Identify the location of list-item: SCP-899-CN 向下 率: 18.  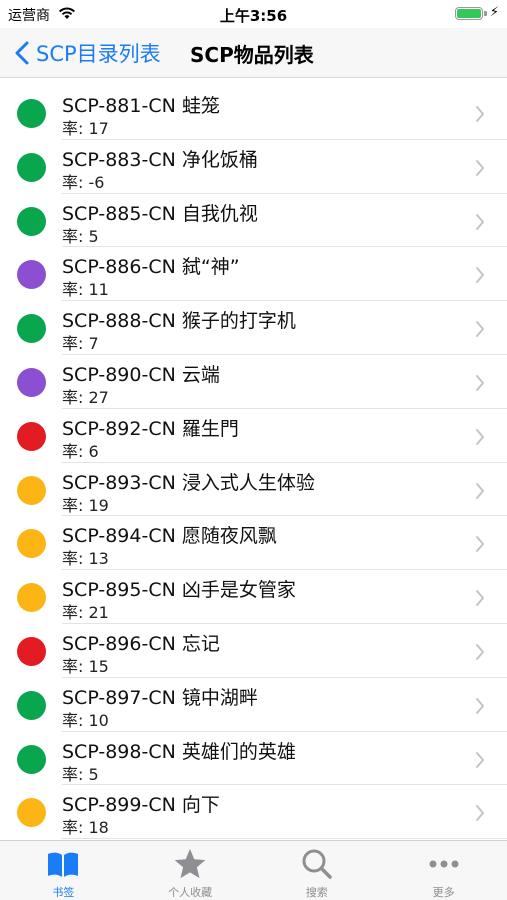
(253, 812).